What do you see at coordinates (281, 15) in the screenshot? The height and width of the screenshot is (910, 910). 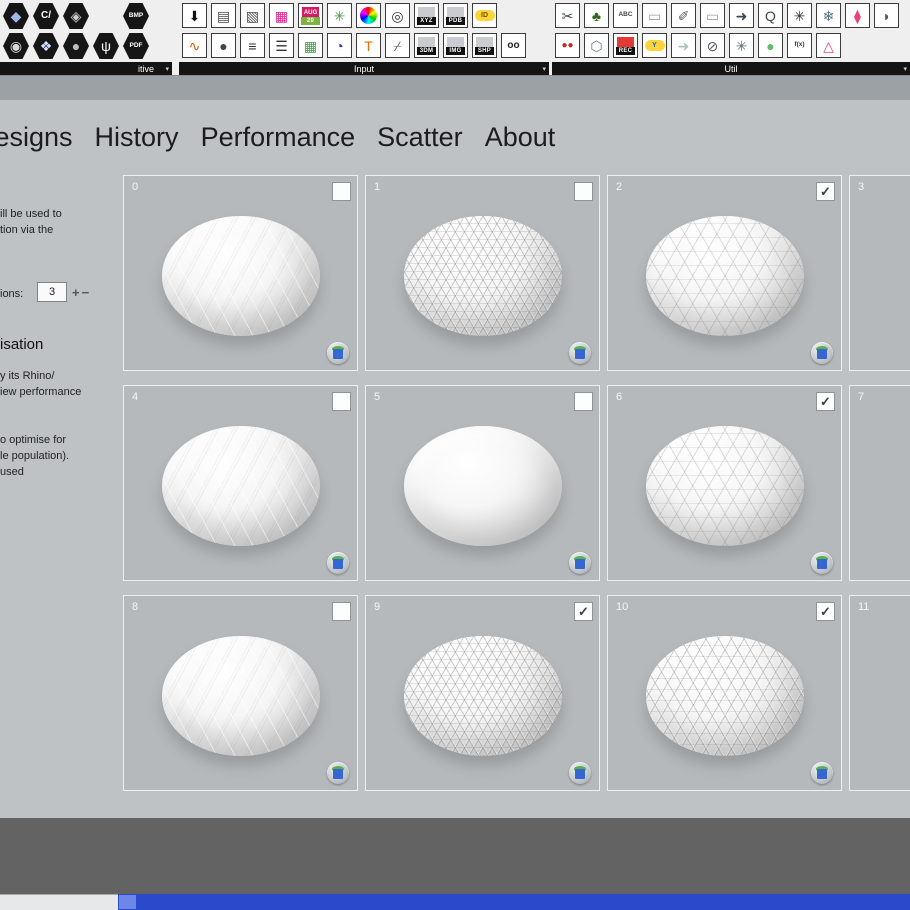 I see `gradient-slider-icon: ▦` at bounding box center [281, 15].